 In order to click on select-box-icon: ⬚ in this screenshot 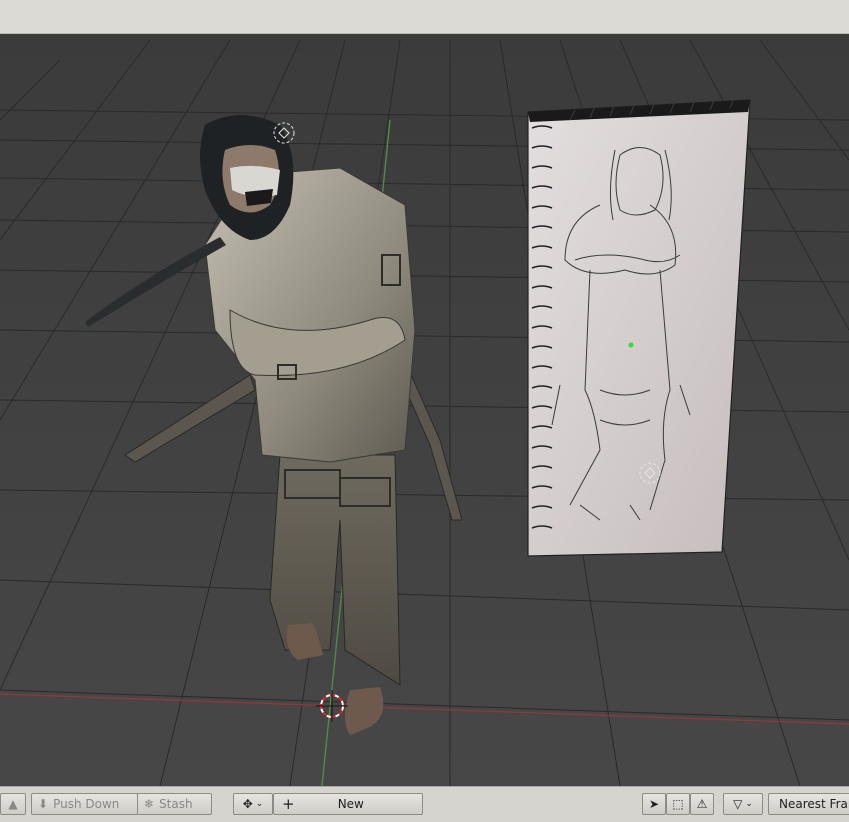, I will do `click(678, 804)`.